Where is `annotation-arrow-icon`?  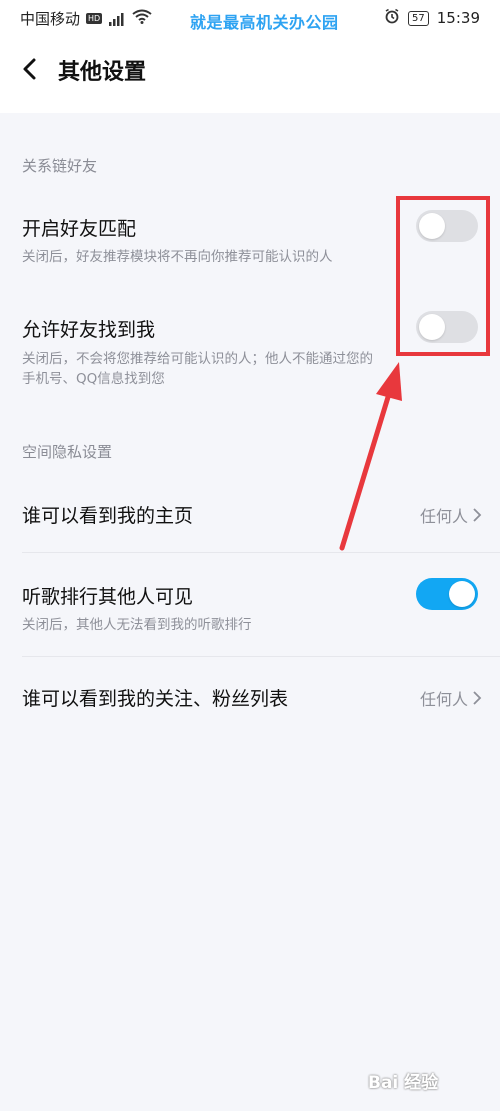 annotation-arrow-icon is located at coordinates (370, 456).